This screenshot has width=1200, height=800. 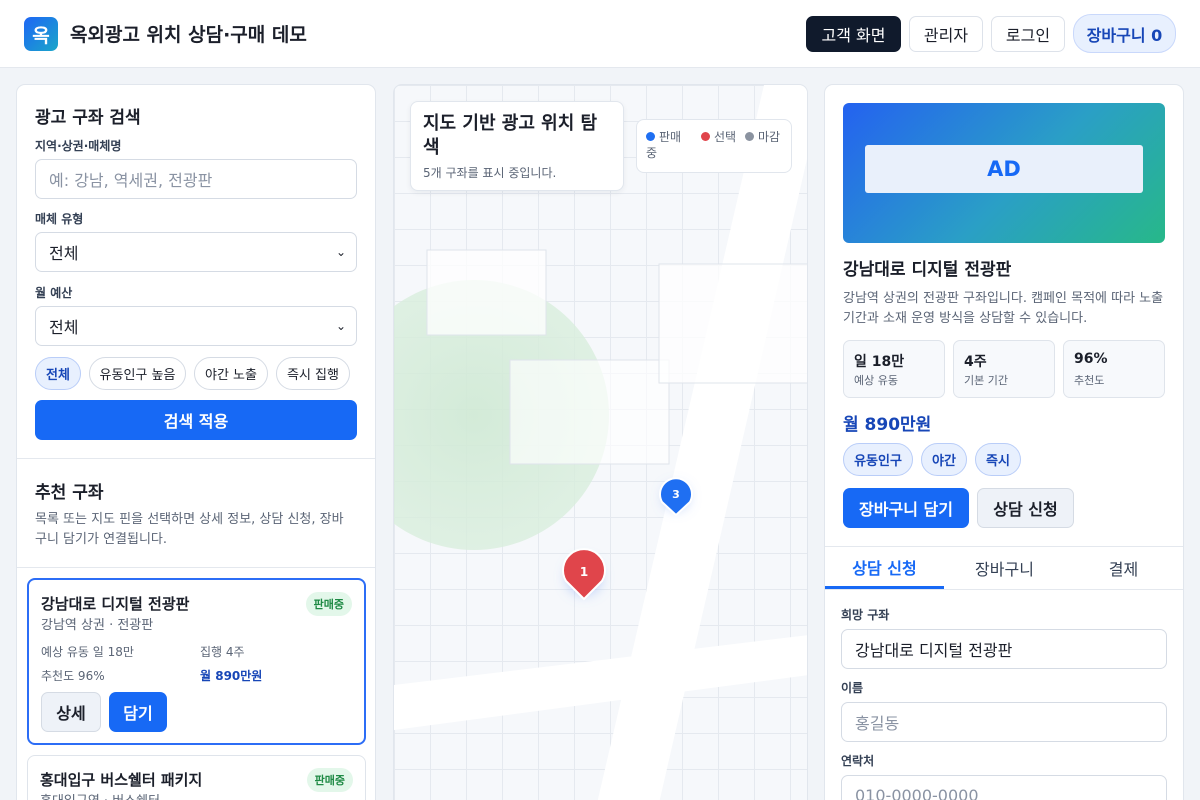 I want to click on filter-chip-high-traffic: 유동인구 높음, so click(x=137, y=373).